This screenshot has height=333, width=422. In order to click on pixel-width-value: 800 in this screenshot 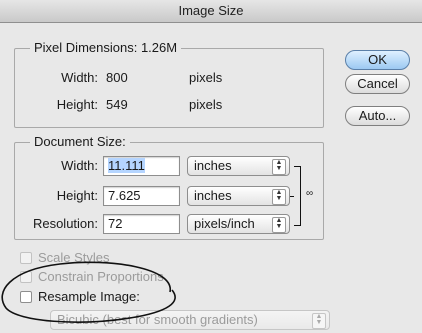, I will do `click(117, 77)`.